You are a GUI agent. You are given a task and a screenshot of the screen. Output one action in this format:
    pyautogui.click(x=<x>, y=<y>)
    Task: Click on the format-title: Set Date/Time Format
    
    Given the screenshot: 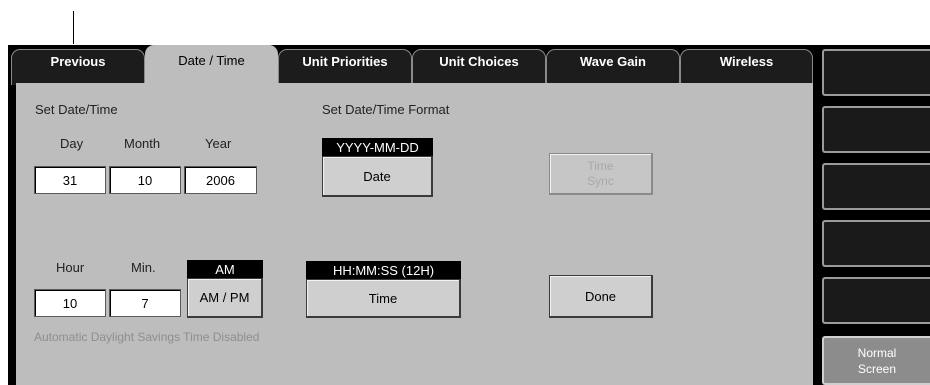 What is the action you would take?
    pyautogui.click(x=386, y=109)
    